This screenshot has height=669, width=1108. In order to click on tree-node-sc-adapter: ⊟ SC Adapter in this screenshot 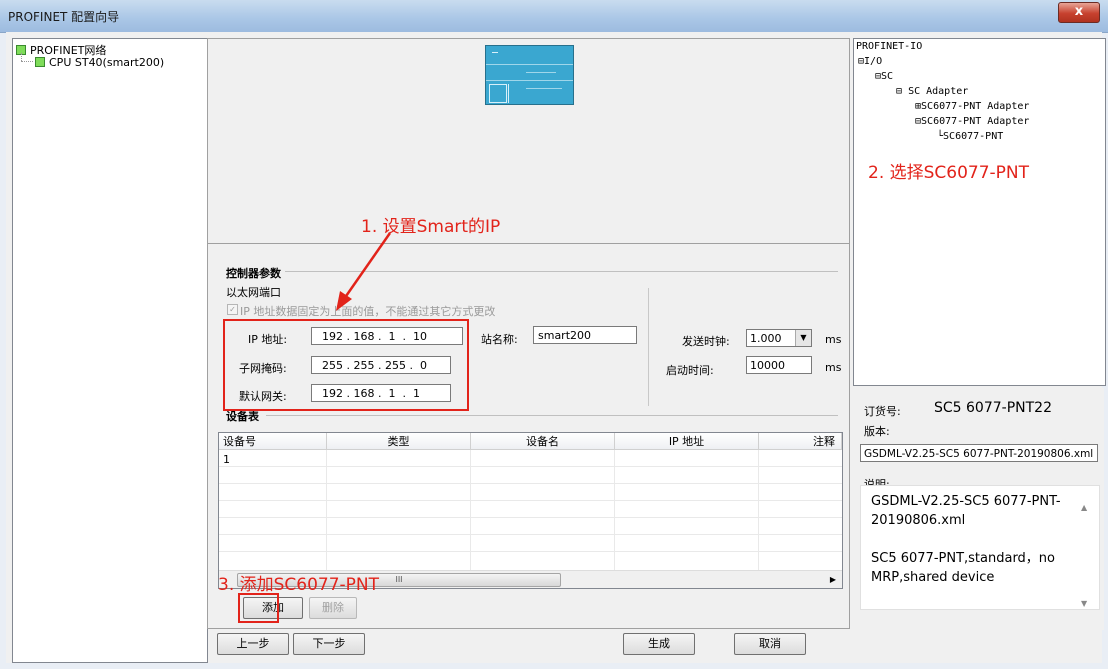, I will do `click(932, 91)`.